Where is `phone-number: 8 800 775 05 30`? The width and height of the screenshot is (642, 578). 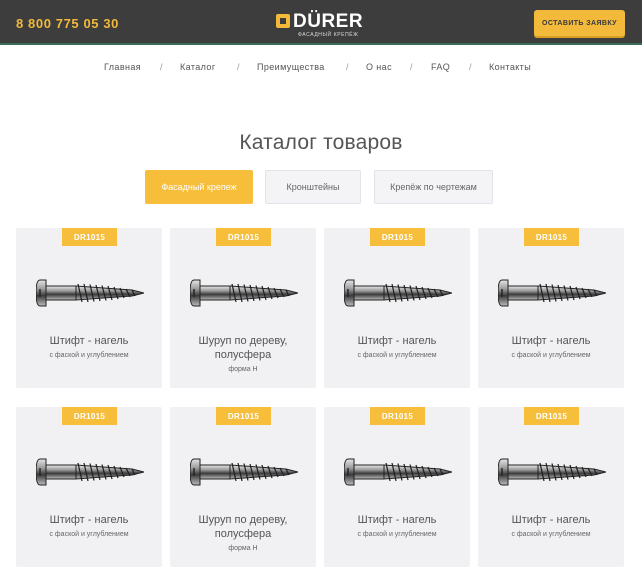 phone-number: 8 800 775 05 30 is located at coordinates (67, 23).